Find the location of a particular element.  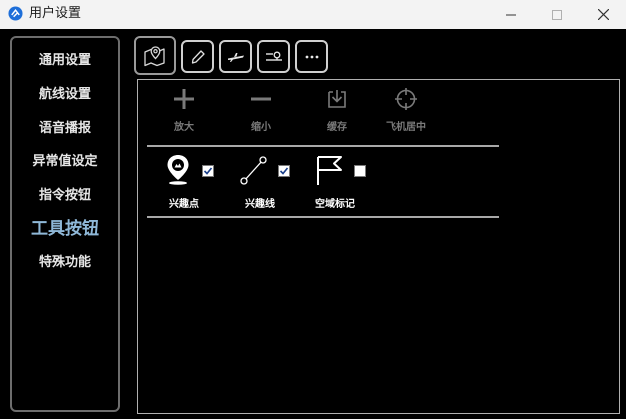

airspace-label: 空域标记 is located at coordinates (335, 204).